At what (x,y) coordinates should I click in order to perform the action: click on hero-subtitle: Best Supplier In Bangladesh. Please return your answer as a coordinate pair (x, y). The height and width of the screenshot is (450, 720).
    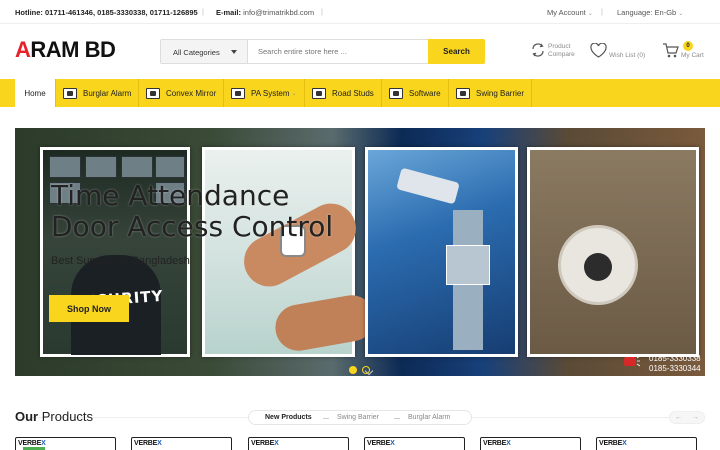
    Looking at the image, I should click on (120, 261).